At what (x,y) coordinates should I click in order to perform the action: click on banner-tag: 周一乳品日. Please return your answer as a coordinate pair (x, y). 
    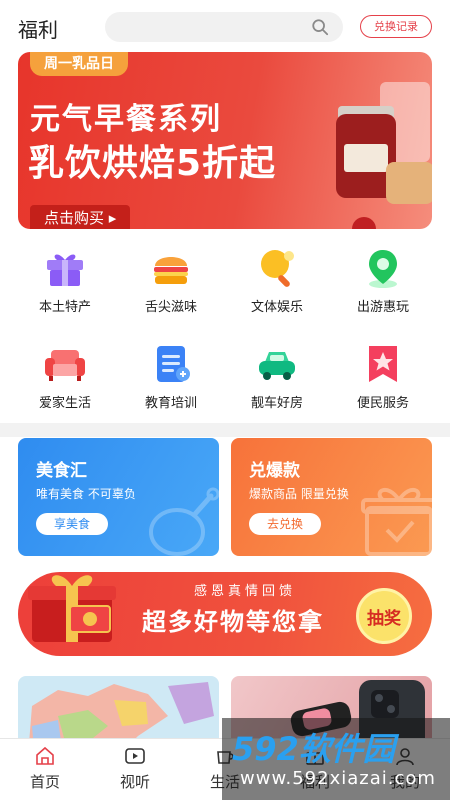
    Looking at the image, I should click on (79, 64).